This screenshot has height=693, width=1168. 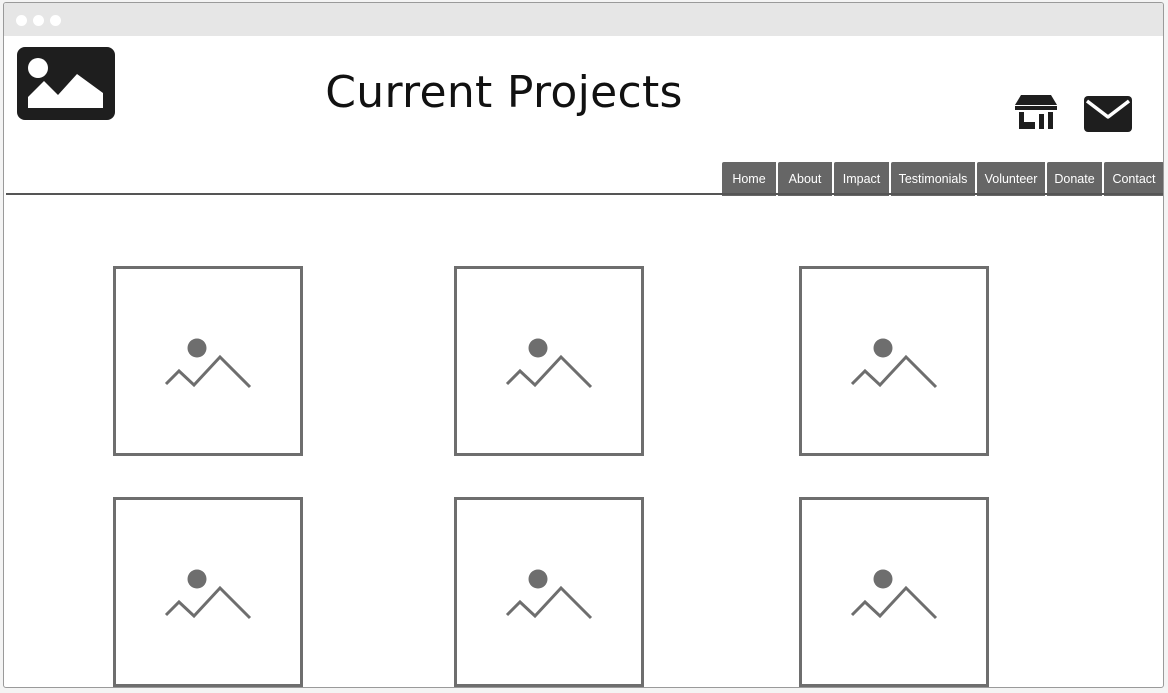 What do you see at coordinates (66, 83) in the screenshot?
I see `logo-image-placeholder-icon` at bounding box center [66, 83].